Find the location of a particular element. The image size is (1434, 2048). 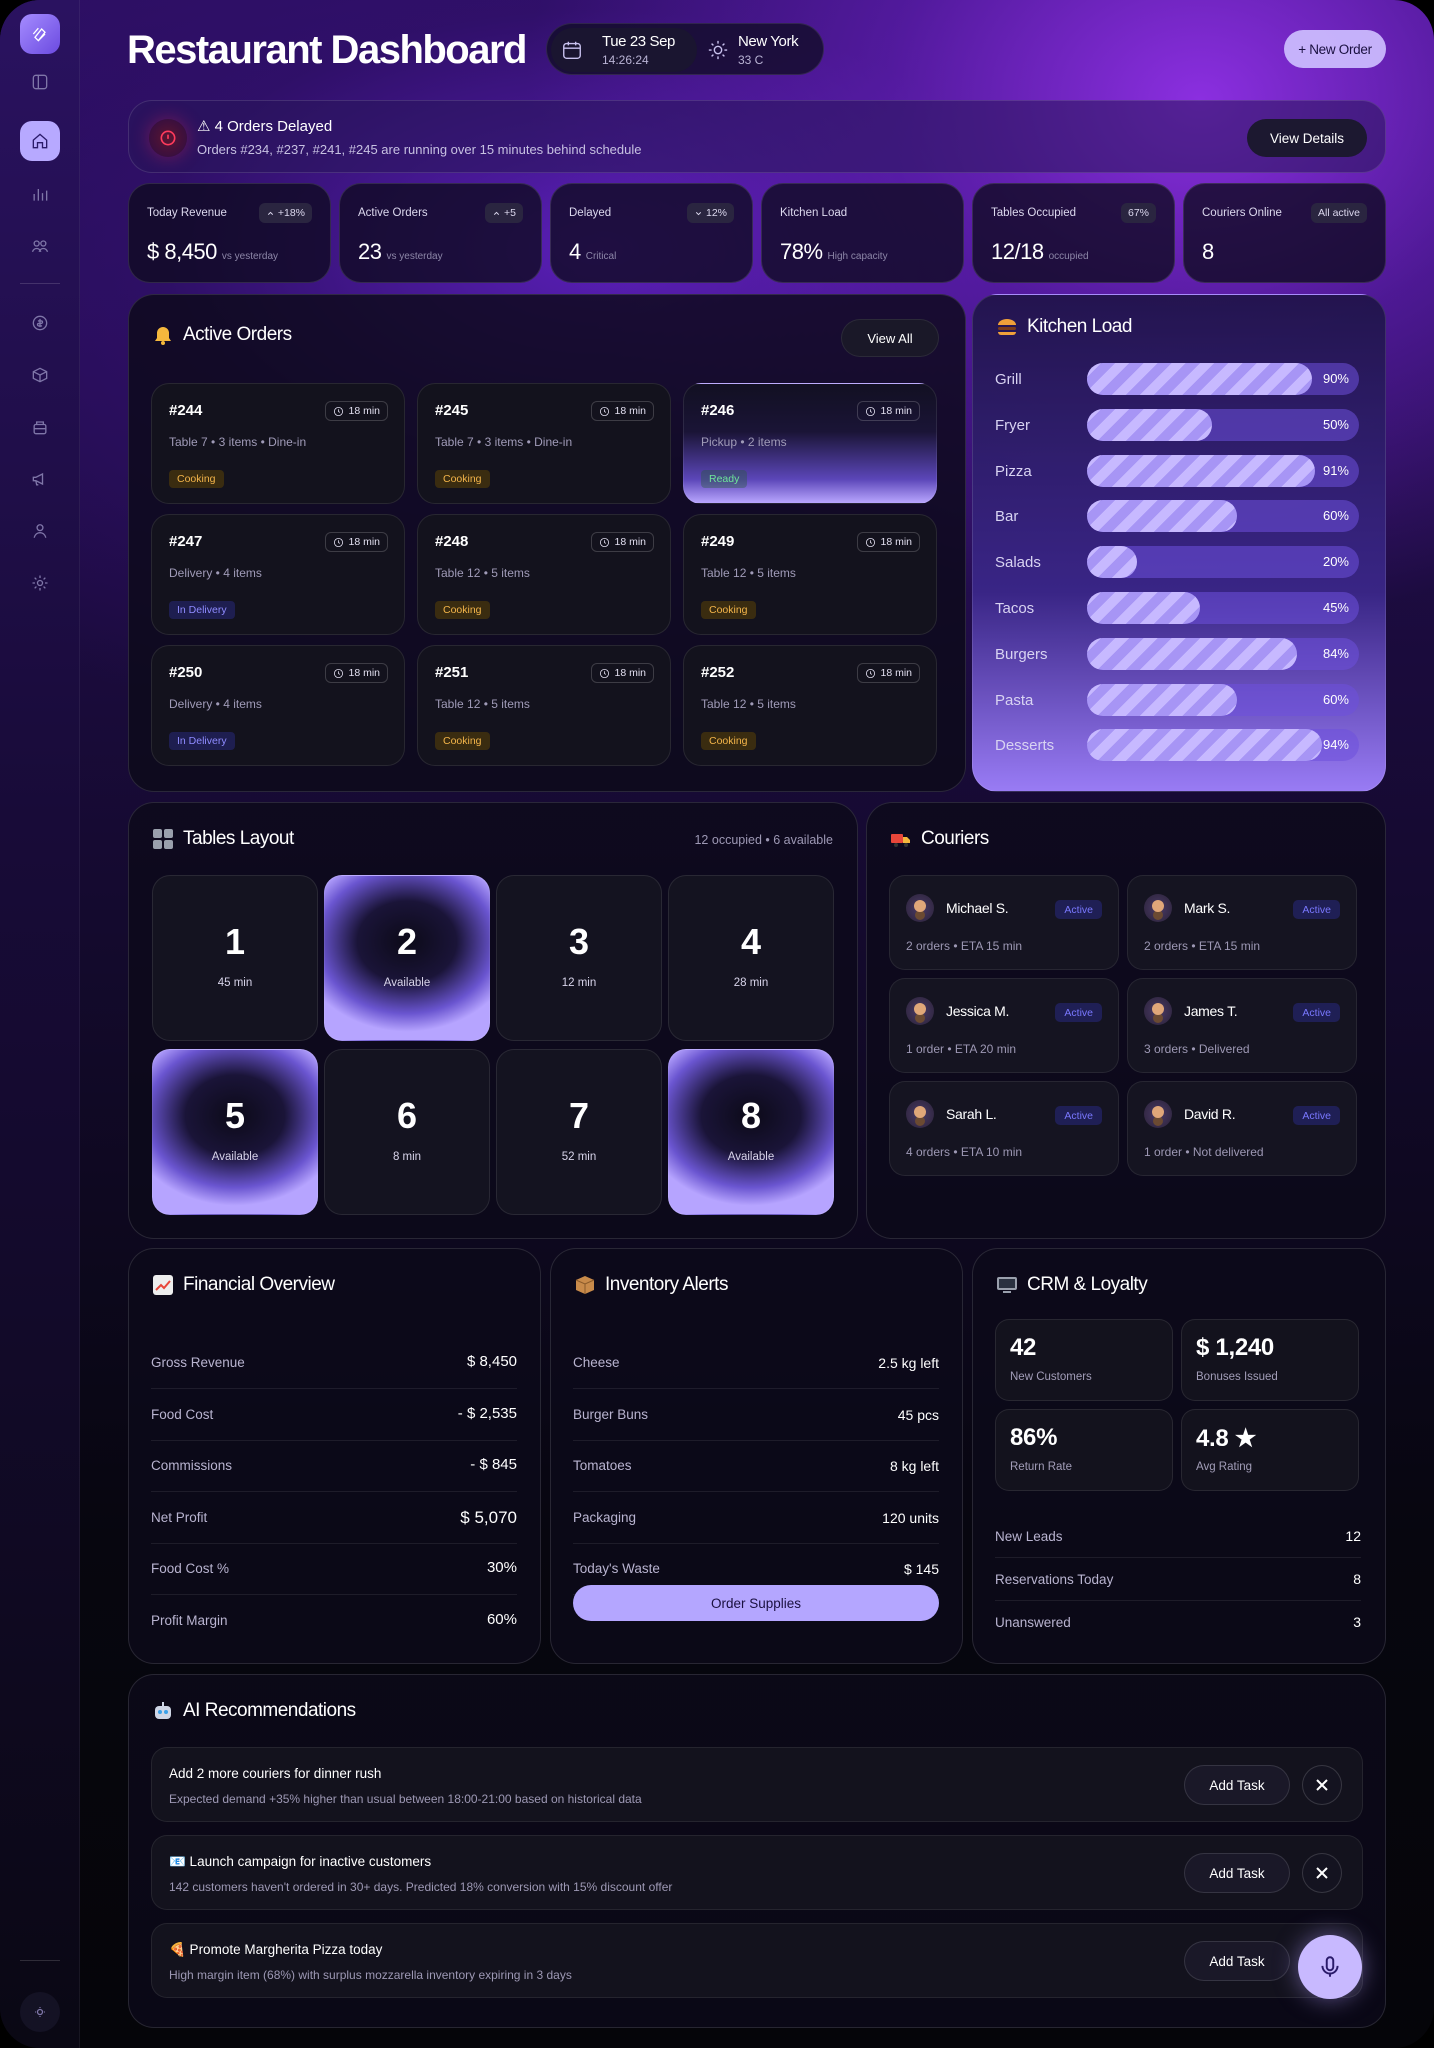

view-details-button: View Details is located at coordinates (1307, 138).